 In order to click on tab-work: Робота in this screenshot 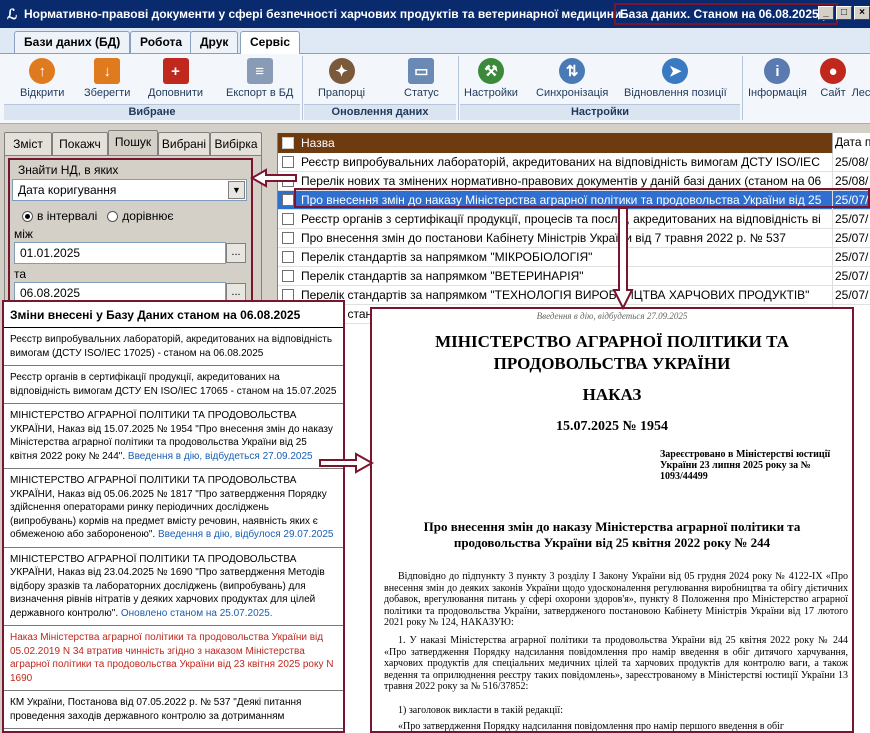, I will do `click(161, 42)`.